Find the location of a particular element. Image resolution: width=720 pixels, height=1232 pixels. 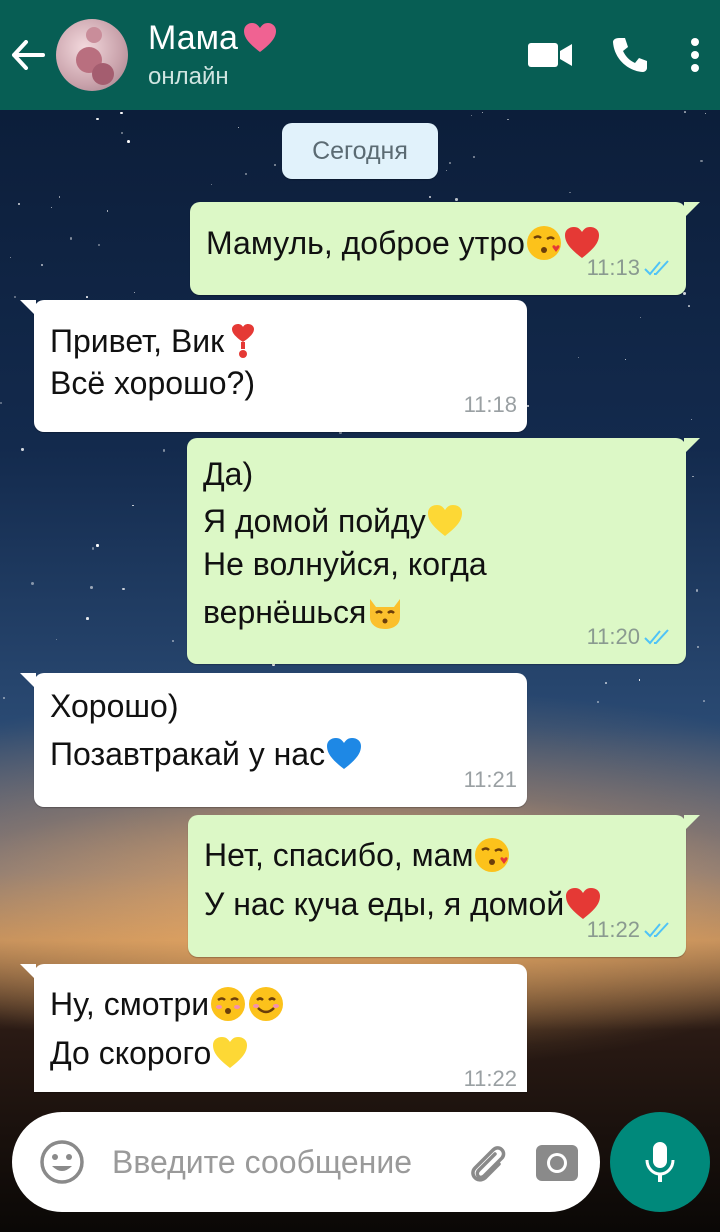

emoji-button is located at coordinates (62, 1162).